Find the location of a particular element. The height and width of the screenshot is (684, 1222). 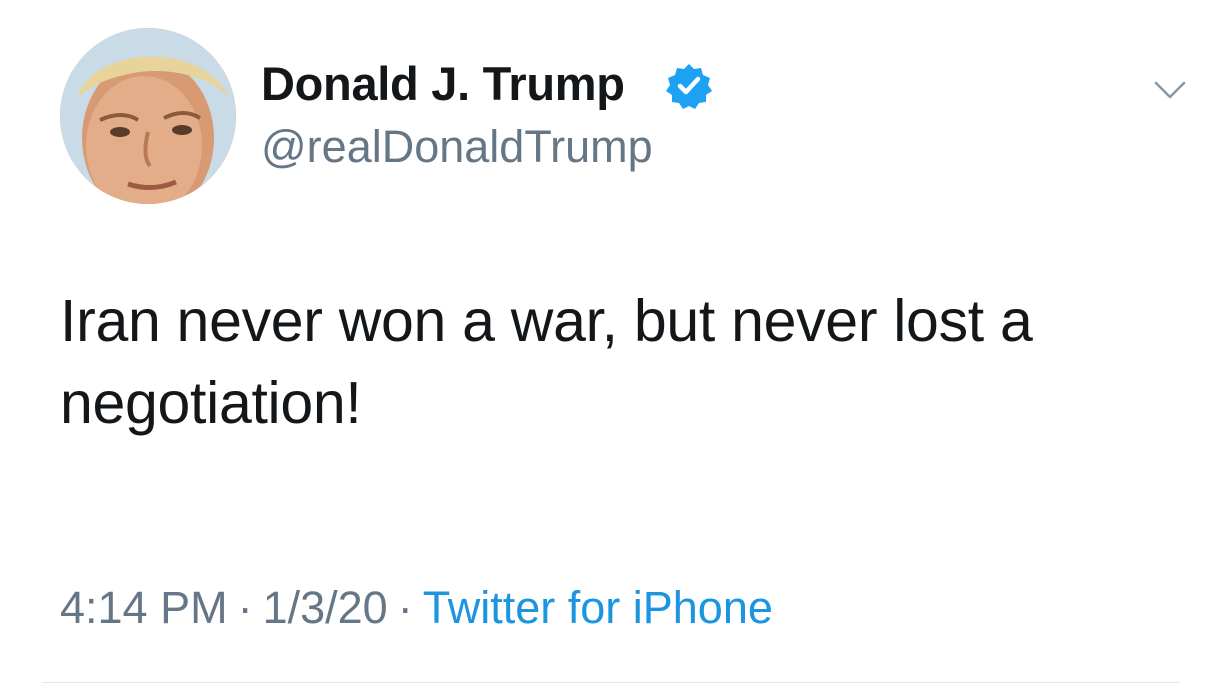

avatar is located at coordinates (148, 116).